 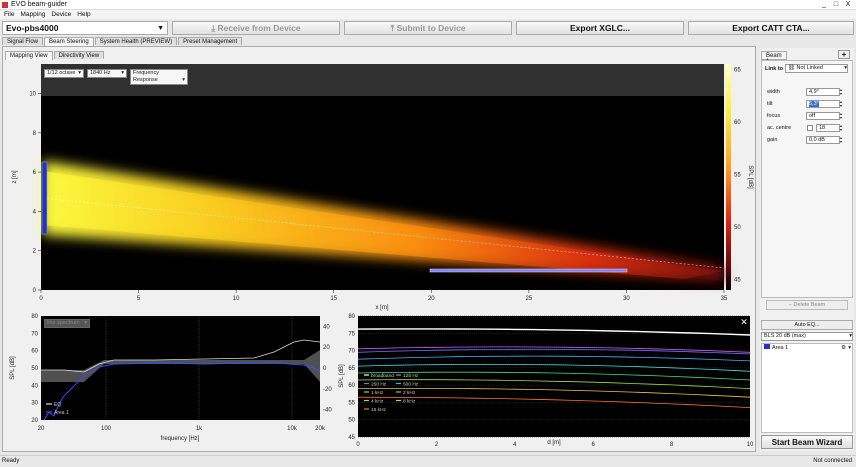 What do you see at coordinates (737, 228) in the screenshot?
I see `colorbar-tick-label: 50` at bounding box center [737, 228].